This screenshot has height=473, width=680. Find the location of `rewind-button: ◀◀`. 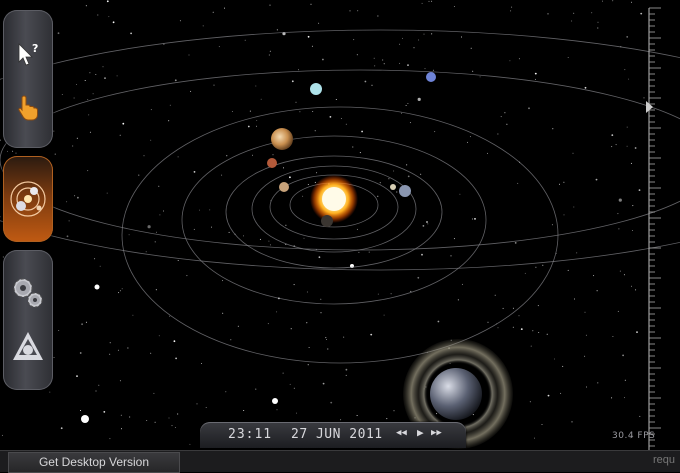

rewind-button: ◀◀ is located at coordinates (401, 433).